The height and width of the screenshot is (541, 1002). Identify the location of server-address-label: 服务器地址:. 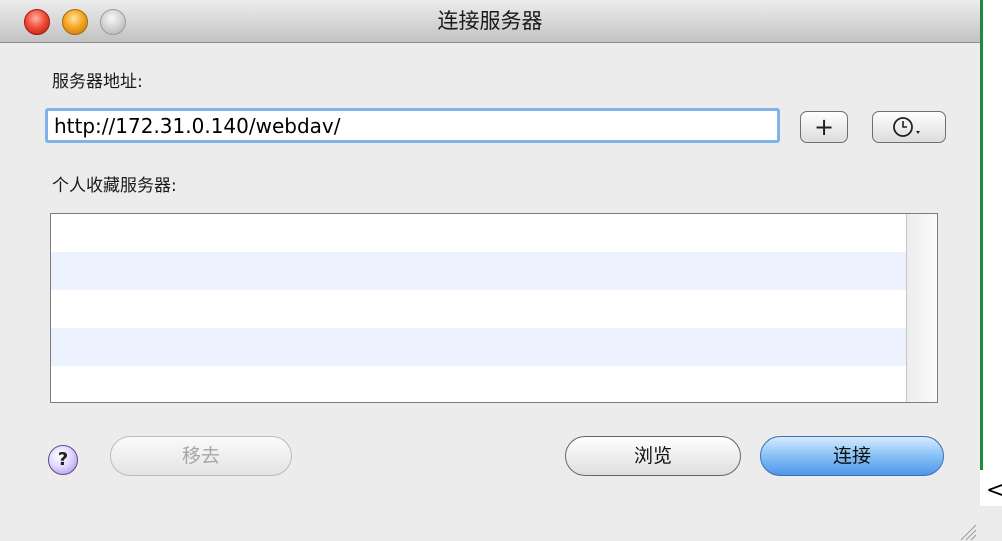
(97, 82).